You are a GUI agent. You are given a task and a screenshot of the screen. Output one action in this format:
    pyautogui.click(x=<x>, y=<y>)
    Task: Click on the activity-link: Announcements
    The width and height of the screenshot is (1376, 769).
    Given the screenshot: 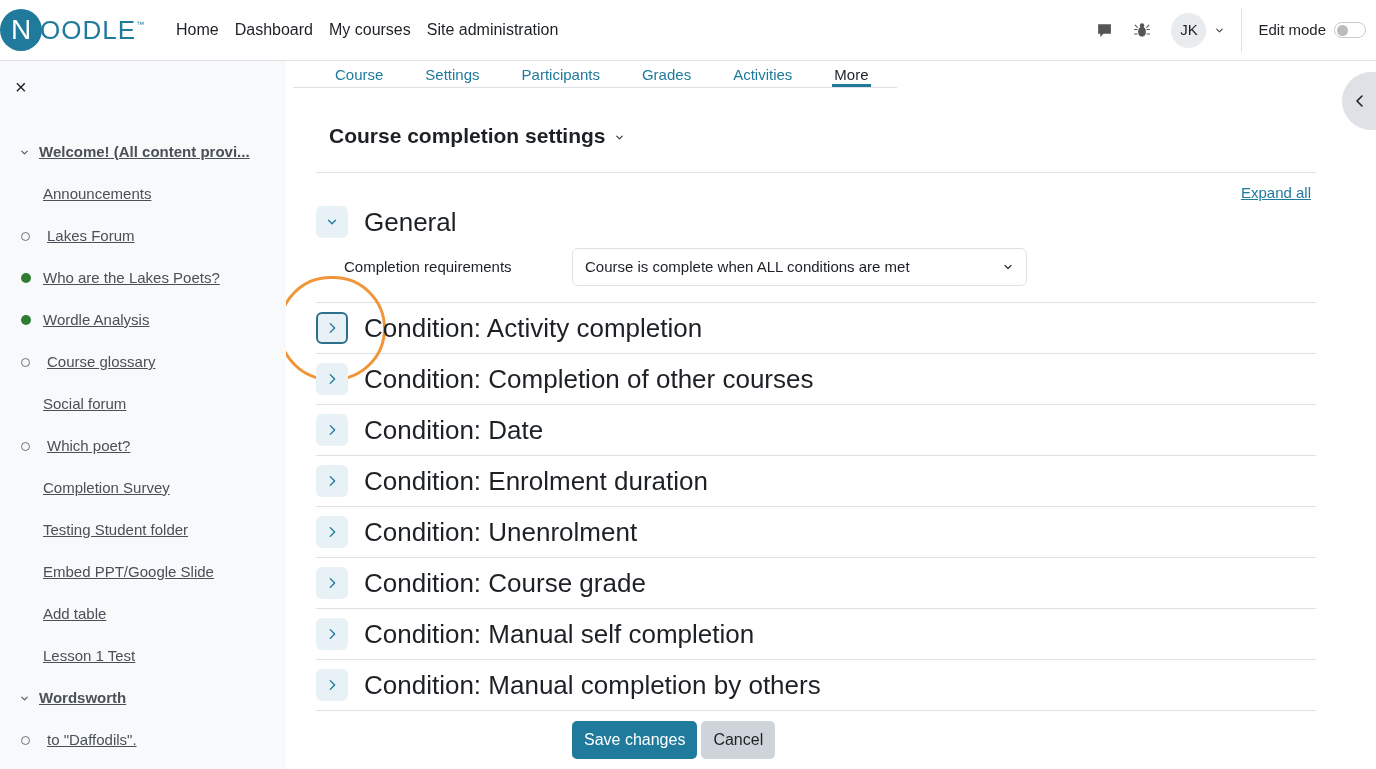 What is the action you would take?
    pyautogui.click(x=97, y=194)
    